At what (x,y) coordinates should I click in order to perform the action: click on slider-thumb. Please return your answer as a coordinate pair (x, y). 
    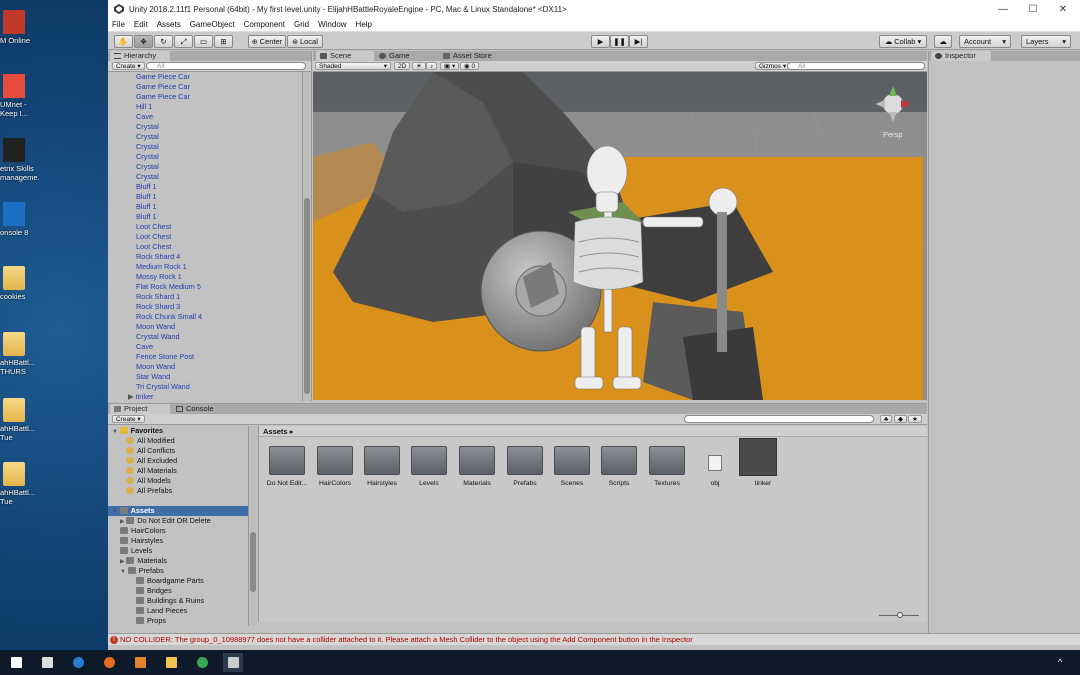
    Looking at the image, I should click on (900, 615).